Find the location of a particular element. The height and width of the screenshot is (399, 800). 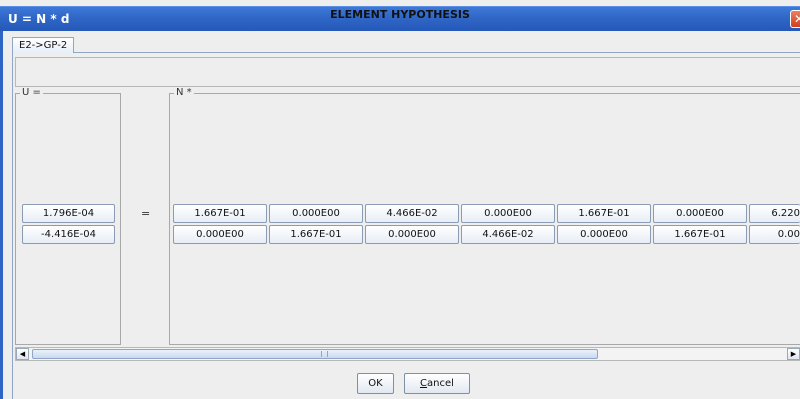

horizontal-scrollbar: ◀ ▶ is located at coordinates (407, 354).